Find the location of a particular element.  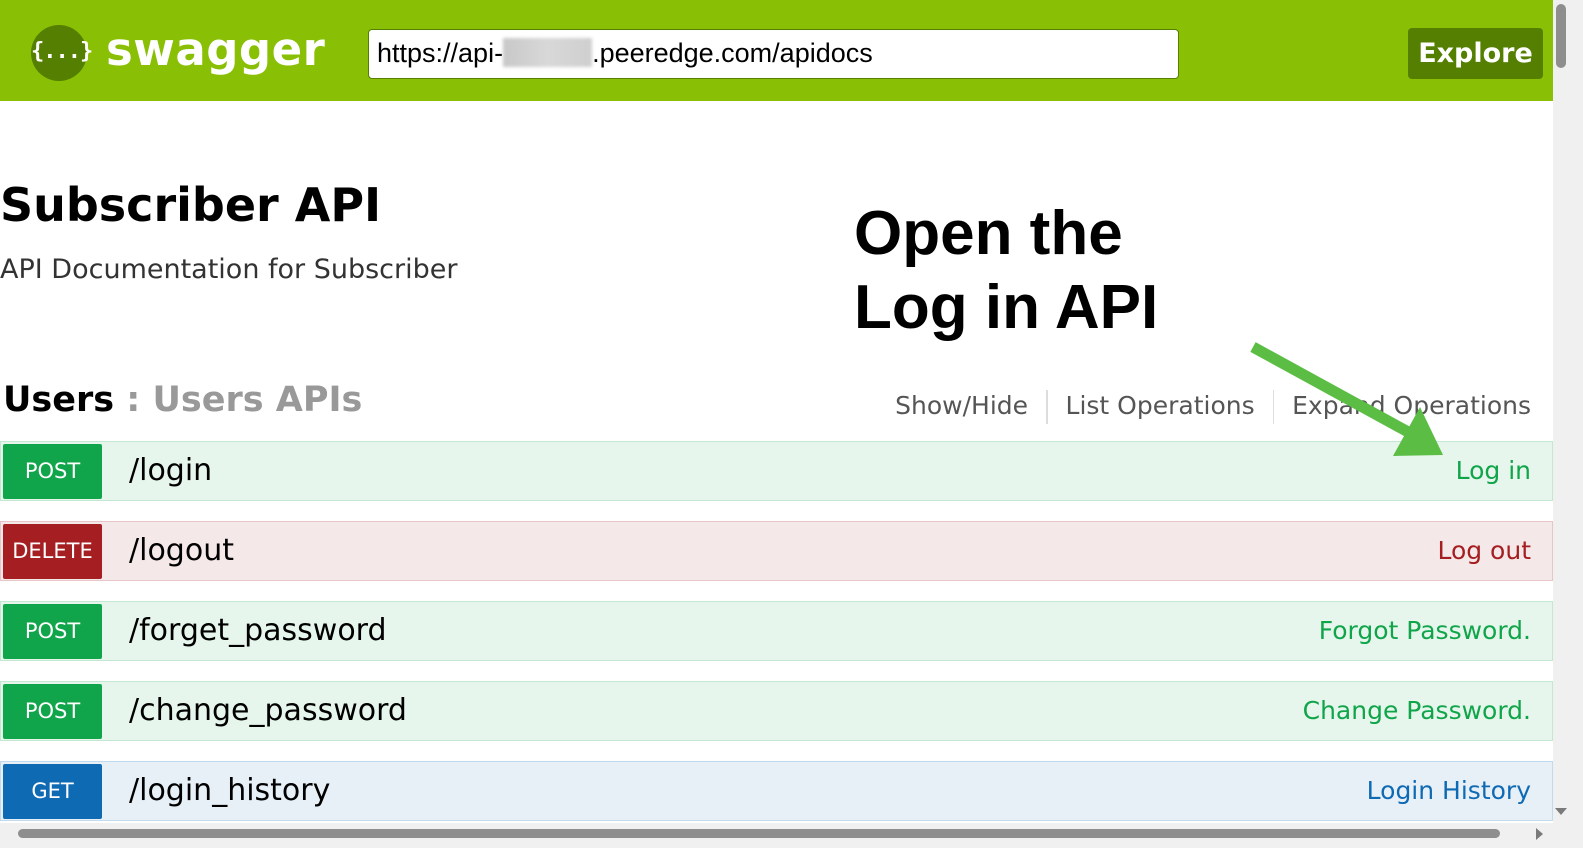

operation-path: /forget_password is located at coordinates (258, 630).